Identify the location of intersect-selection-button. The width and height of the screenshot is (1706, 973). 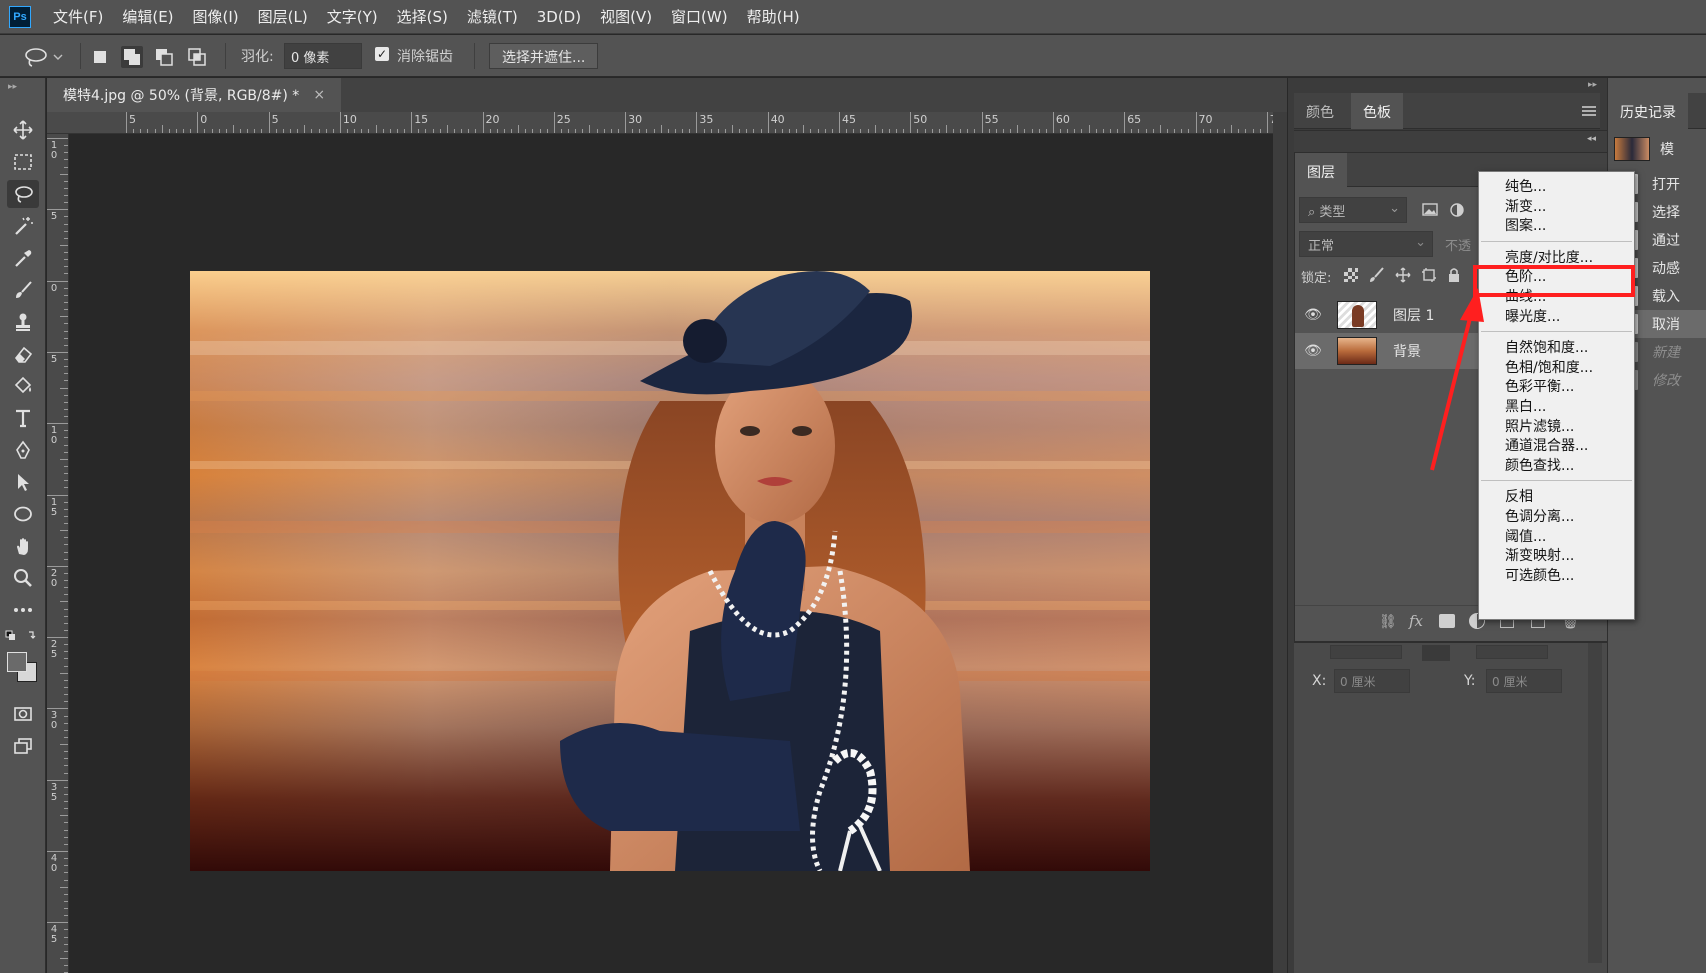
(197, 57).